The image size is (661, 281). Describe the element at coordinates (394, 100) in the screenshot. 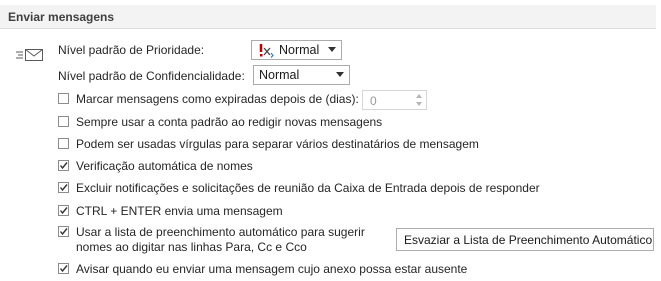

I see `expire-days-spinner: 0` at that location.